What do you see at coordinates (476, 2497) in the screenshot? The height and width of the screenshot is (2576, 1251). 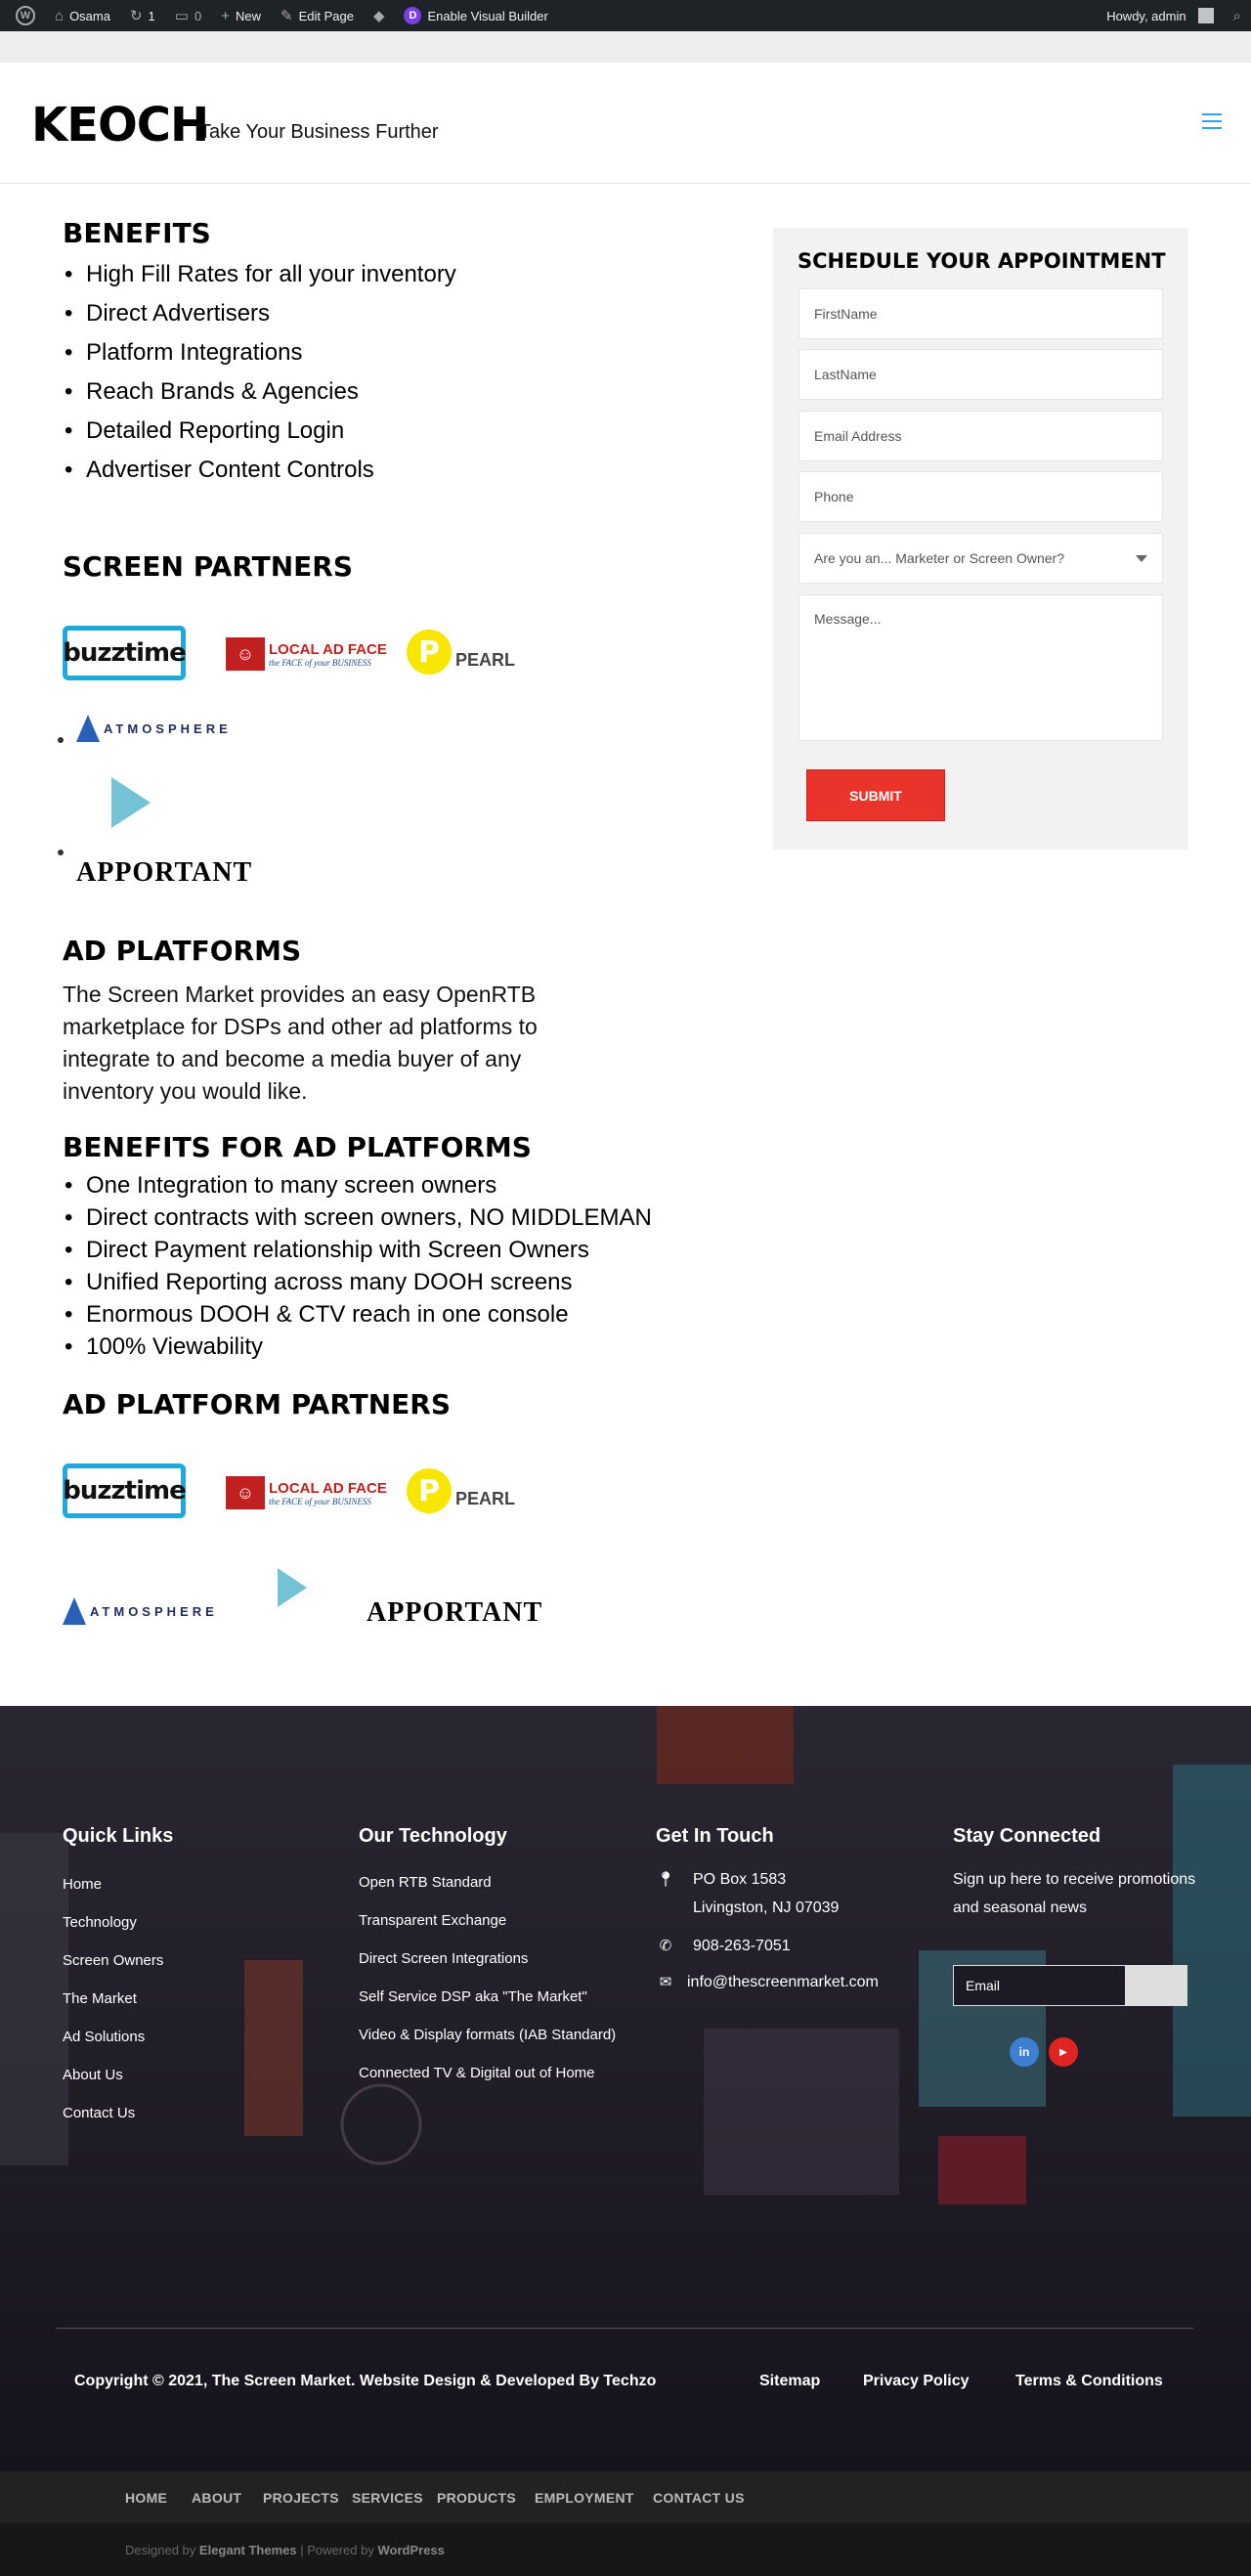 I see `bottom-nav-products: PRODUCTS` at bounding box center [476, 2497].